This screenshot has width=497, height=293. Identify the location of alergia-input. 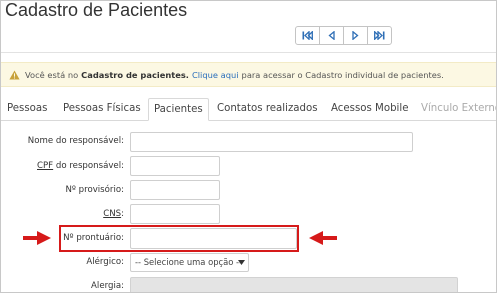
(294, 284).